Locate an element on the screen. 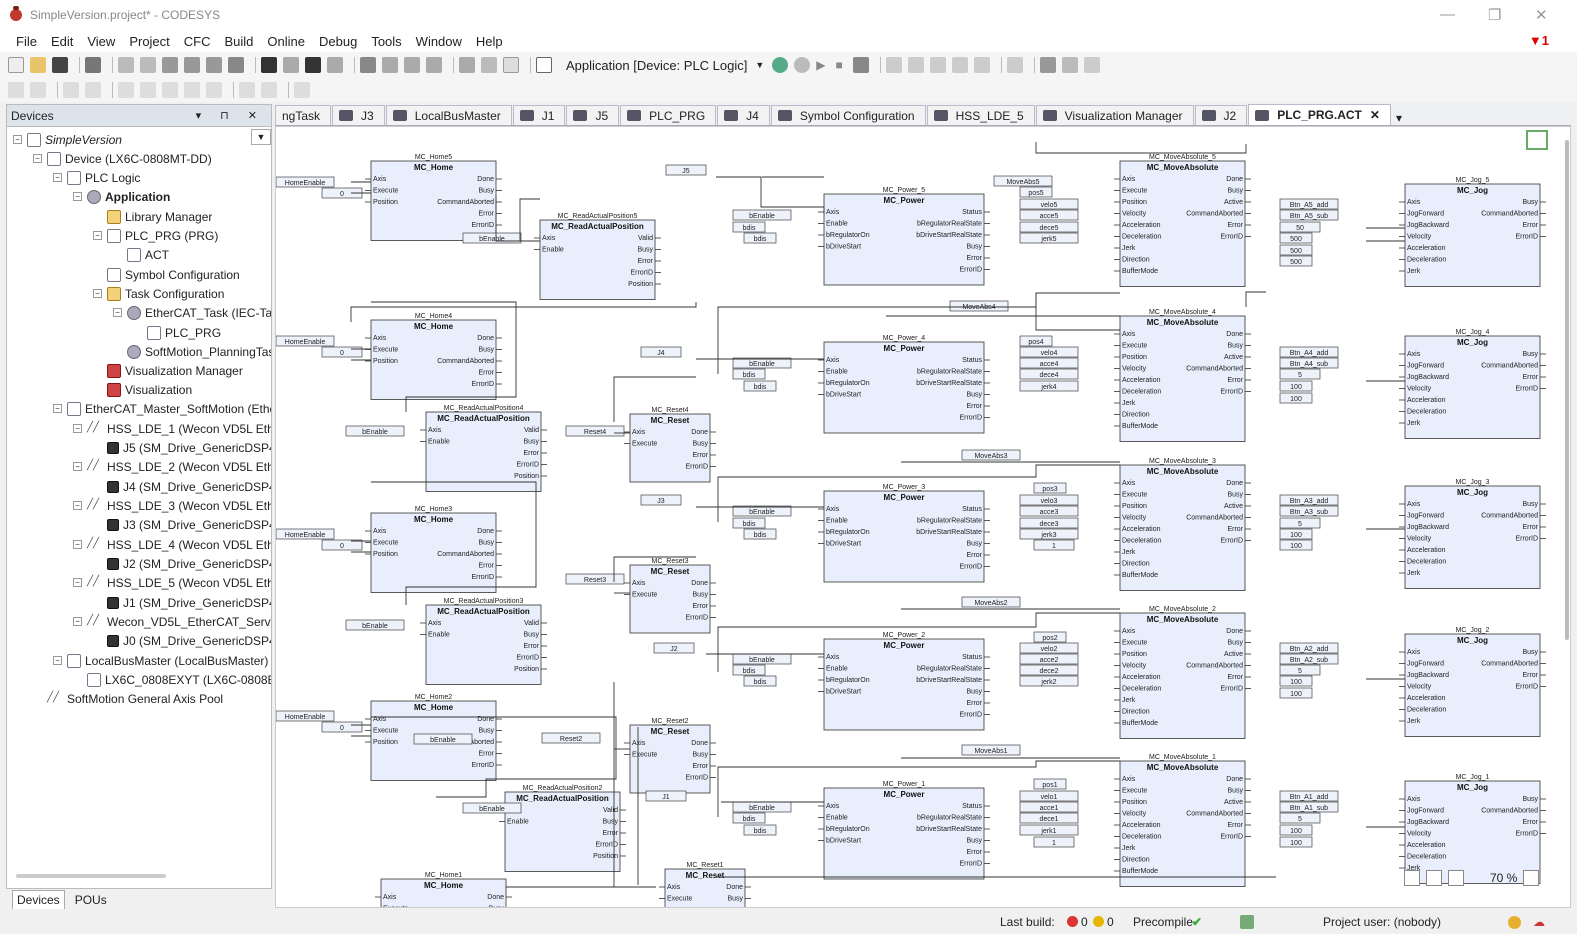 The width and height of the screenshot is (1577, 934). write-values-icon is located at coordinates (1014, 65).